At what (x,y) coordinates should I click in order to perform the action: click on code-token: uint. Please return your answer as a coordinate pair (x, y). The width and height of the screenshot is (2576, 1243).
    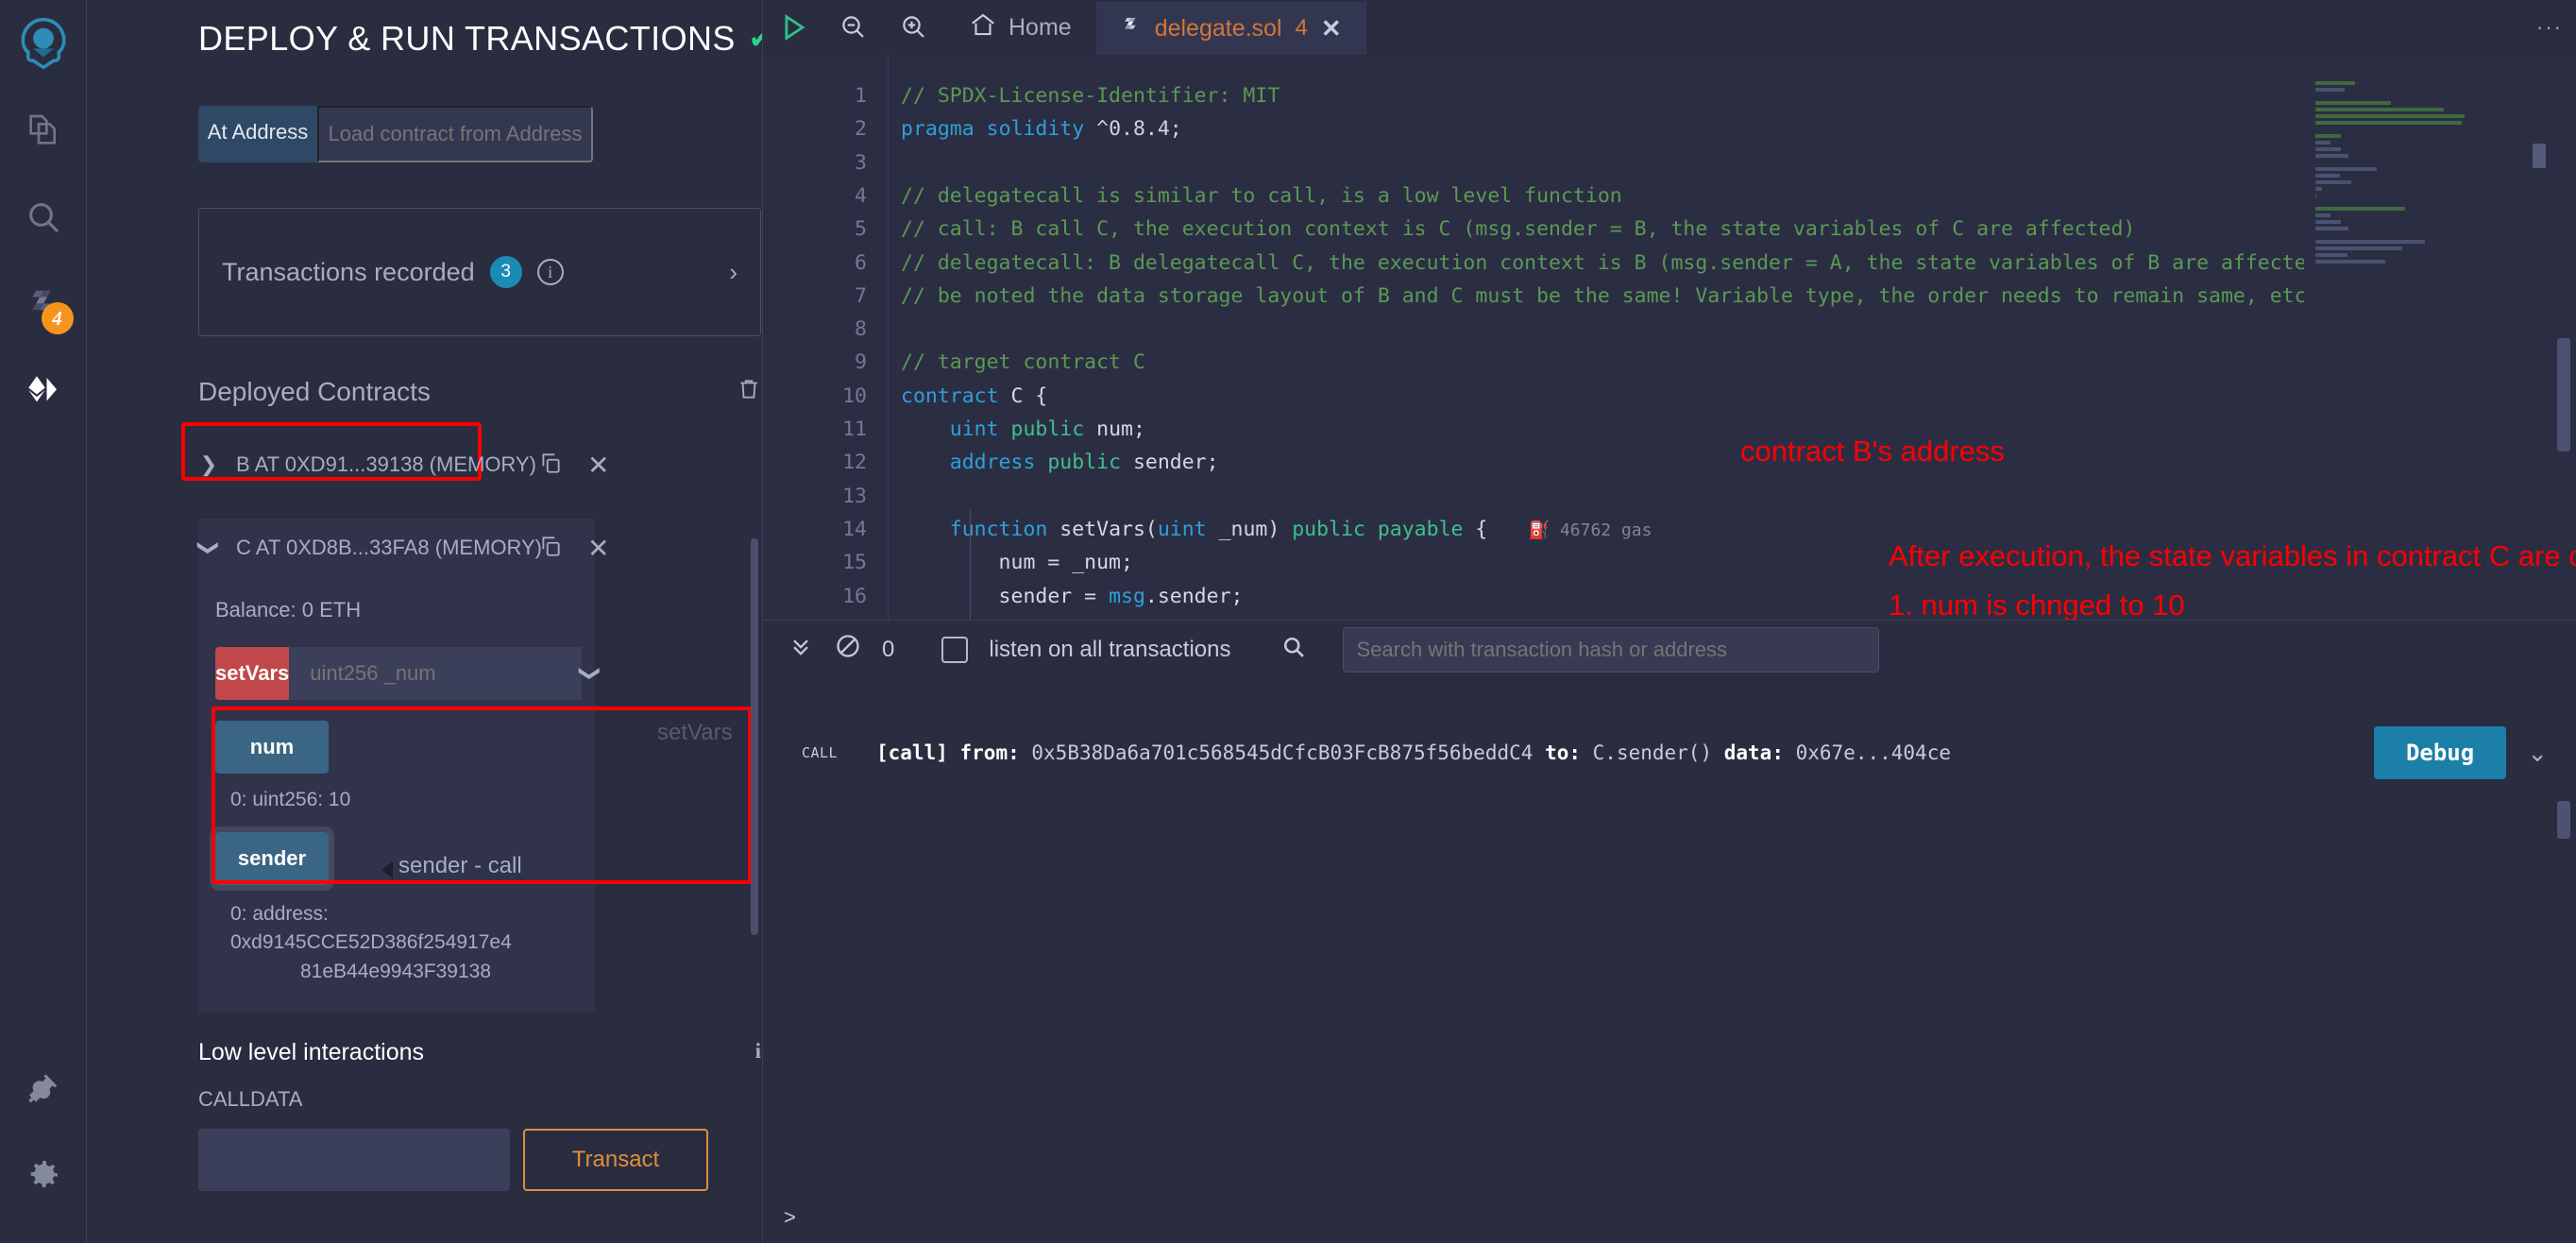
    Looking at the image, I should click on (1182, 529).